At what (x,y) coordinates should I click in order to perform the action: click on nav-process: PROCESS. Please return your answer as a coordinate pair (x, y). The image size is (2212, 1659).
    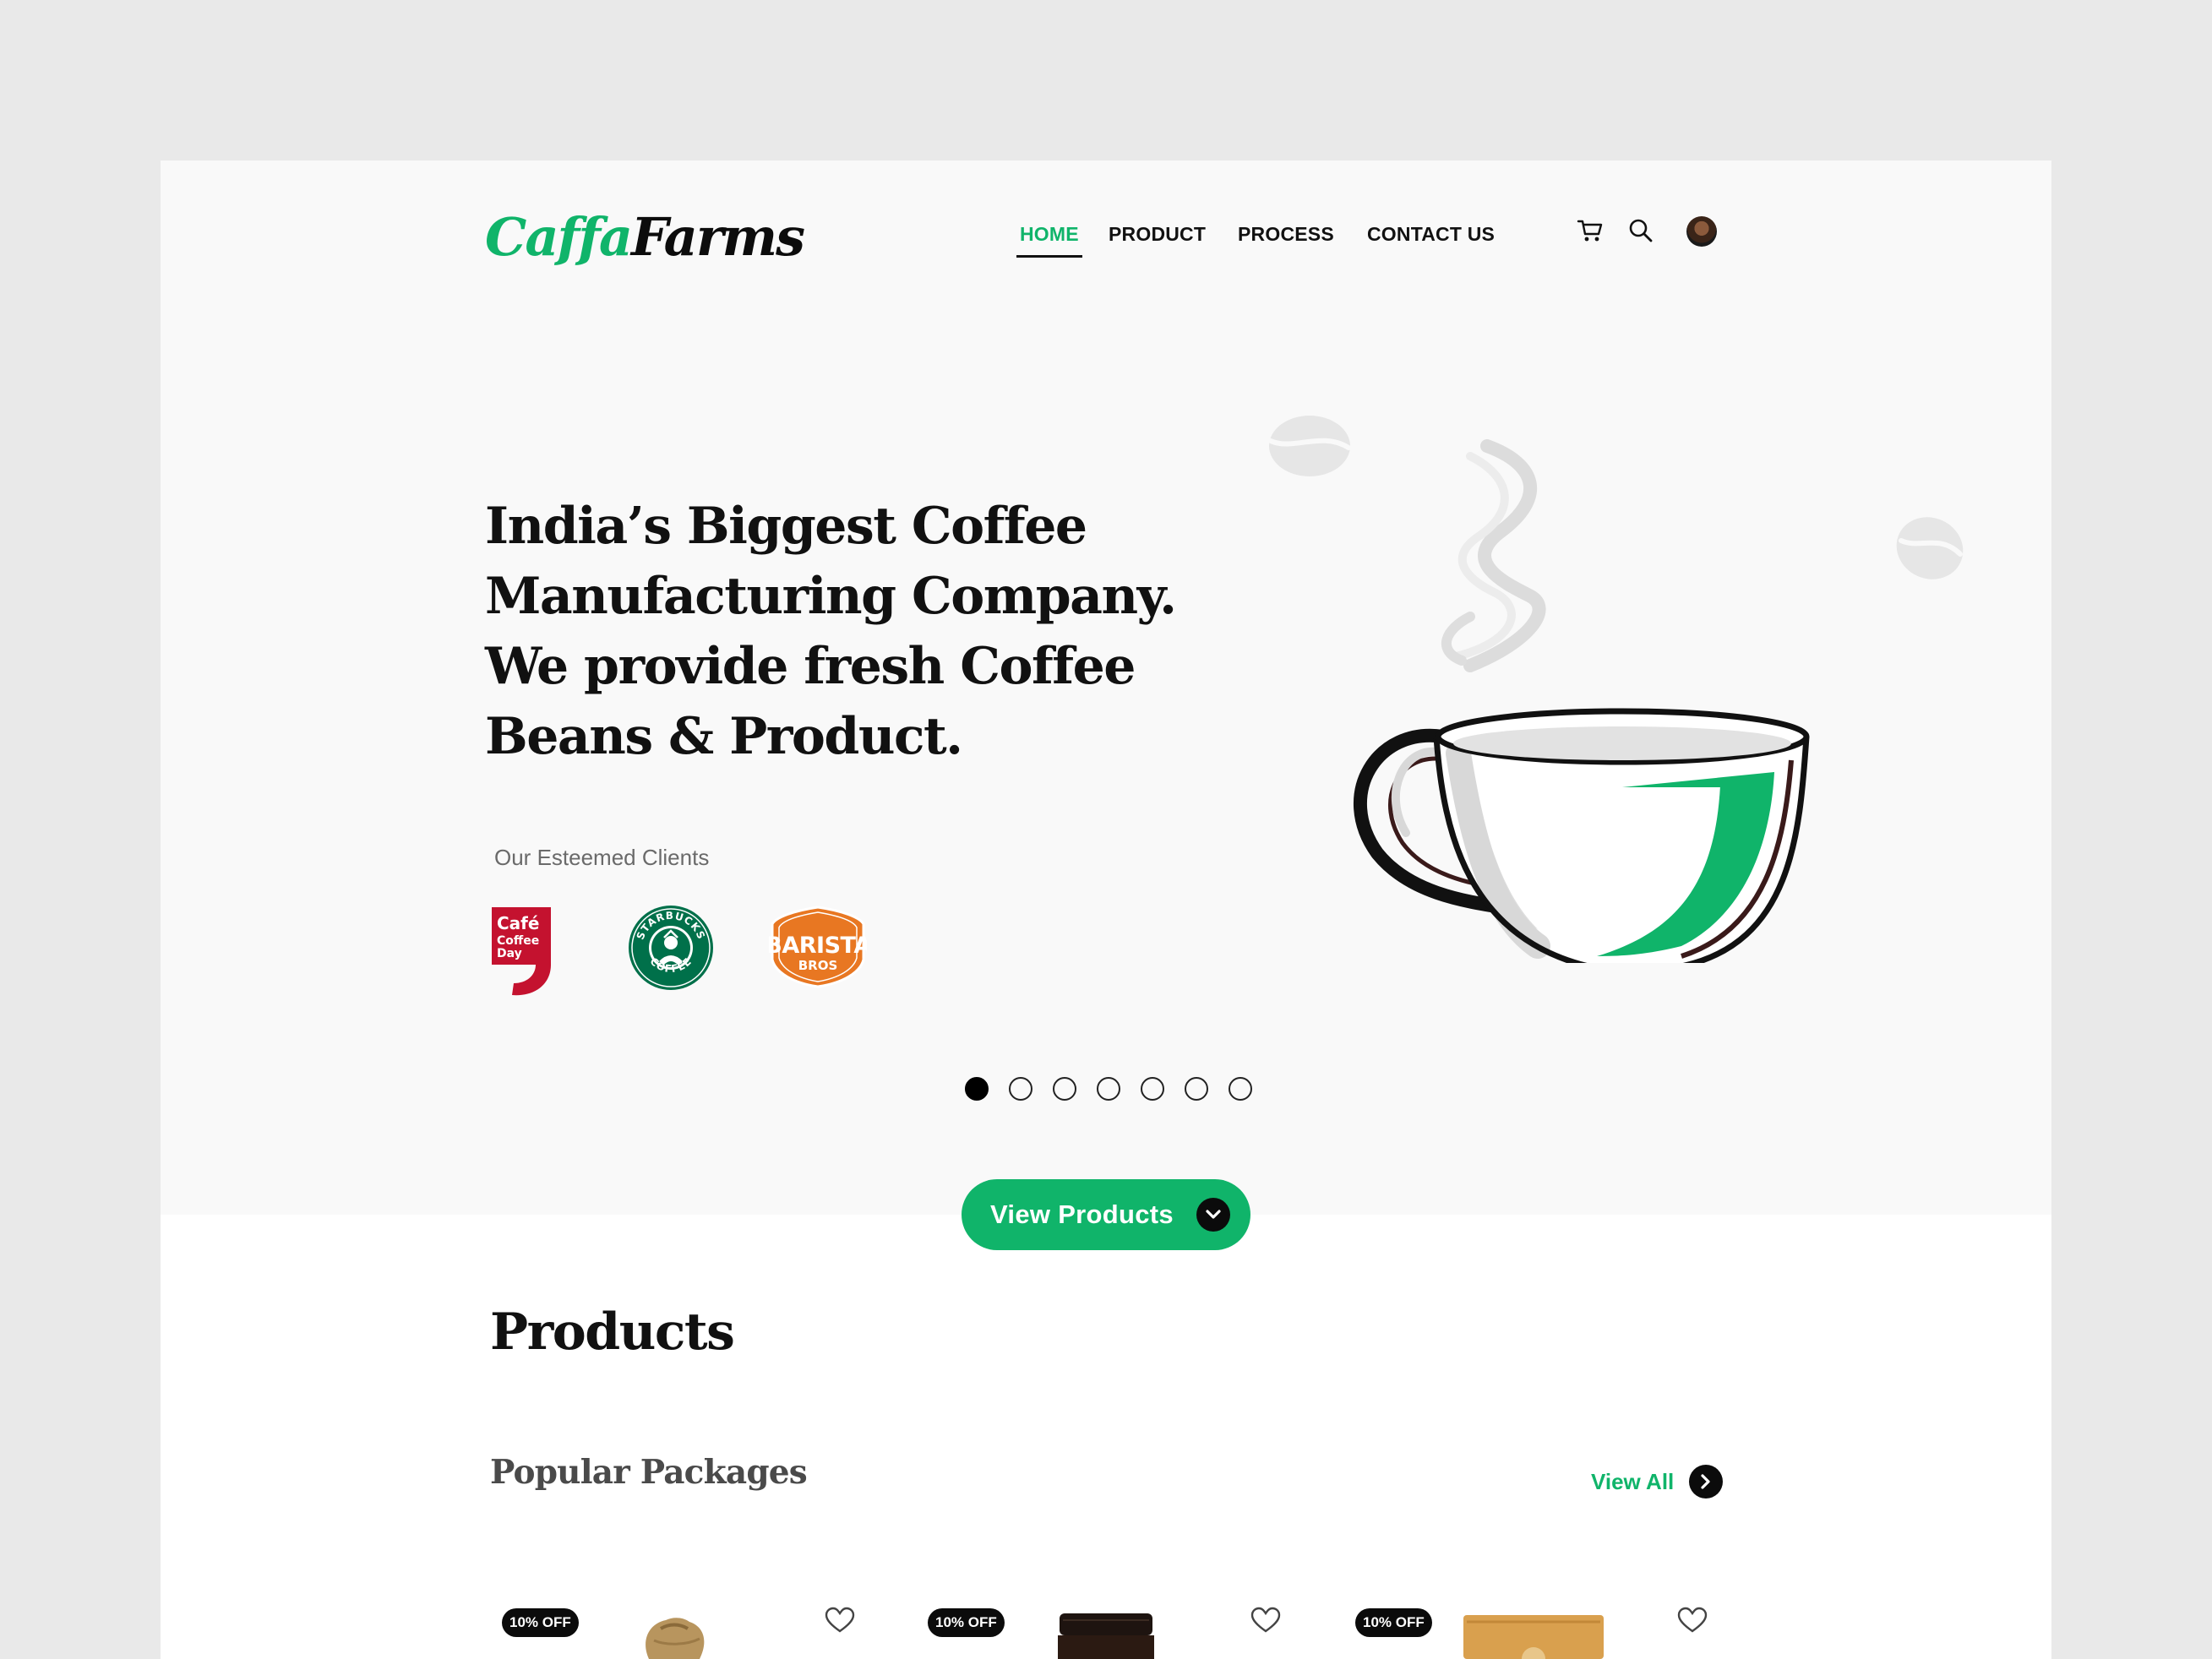
    Looking at the image, I should click on (1286, 234).